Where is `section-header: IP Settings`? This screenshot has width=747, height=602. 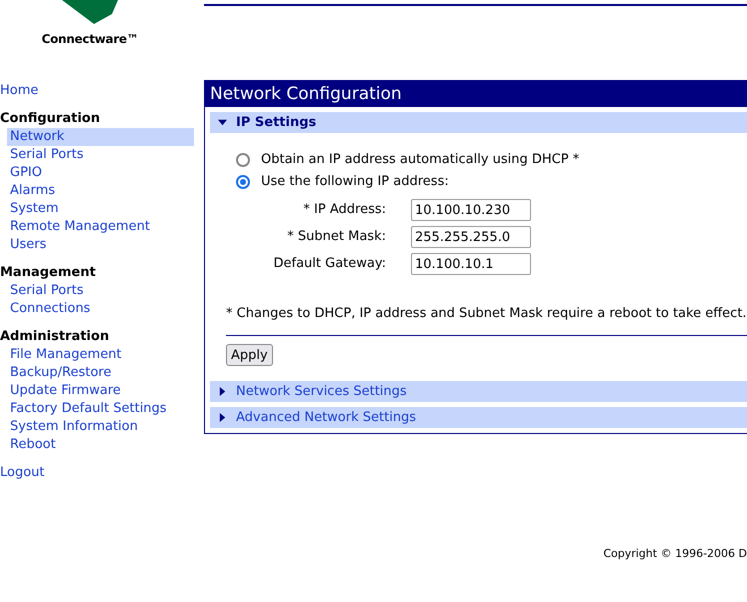
section-header: IP Settings is located at coordinates (478, 122).